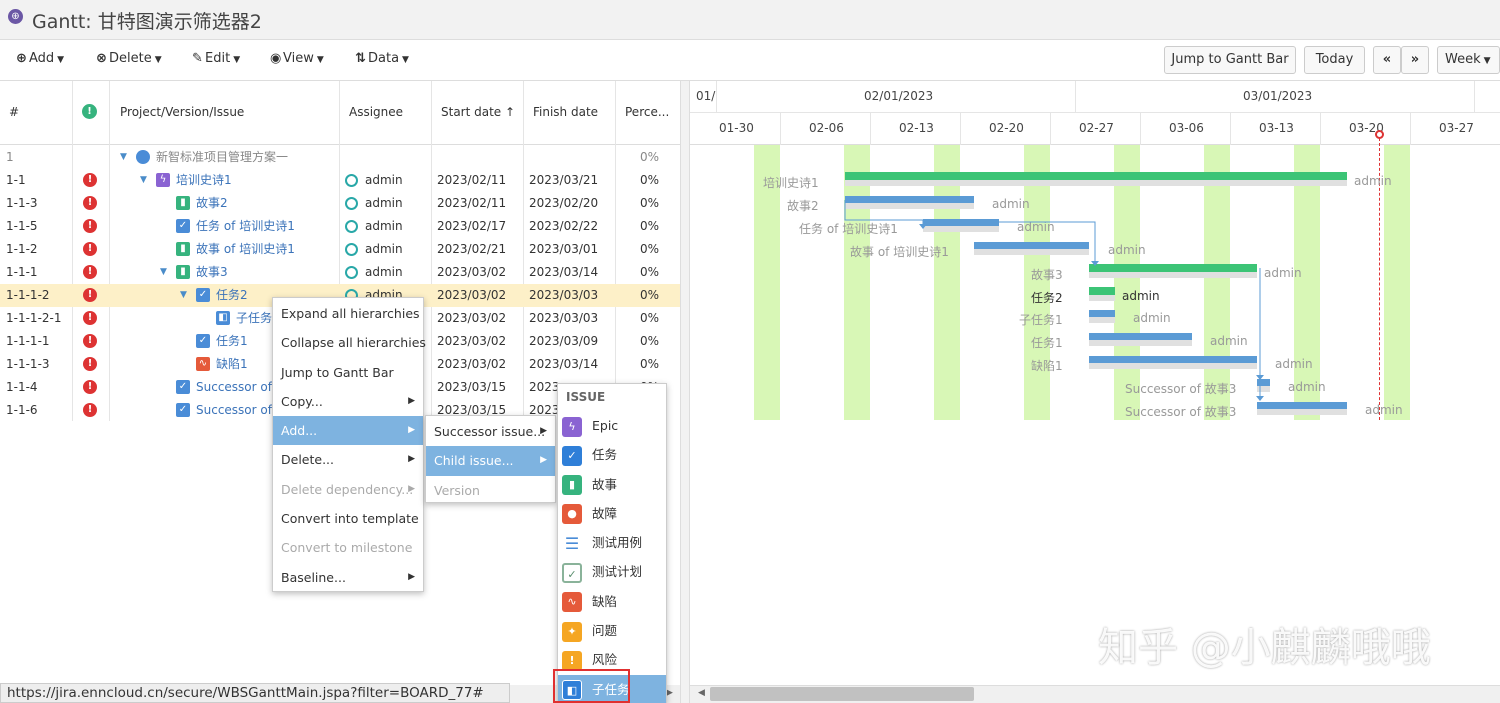  Describe the element at coordinates (382, 58) in the screenshot. I see `data-menu-button: ⇅ Data ▼` at that location.